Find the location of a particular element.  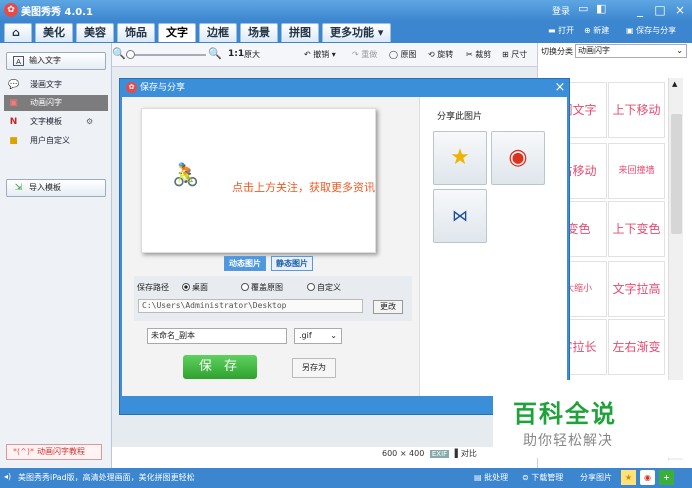

zoom-slider is located at coordinates (166, 55).